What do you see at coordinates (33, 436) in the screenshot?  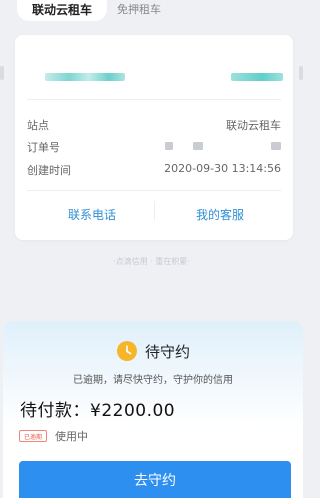 I see `overdue-badge: 已逾期` at bounding box center [33, 436].